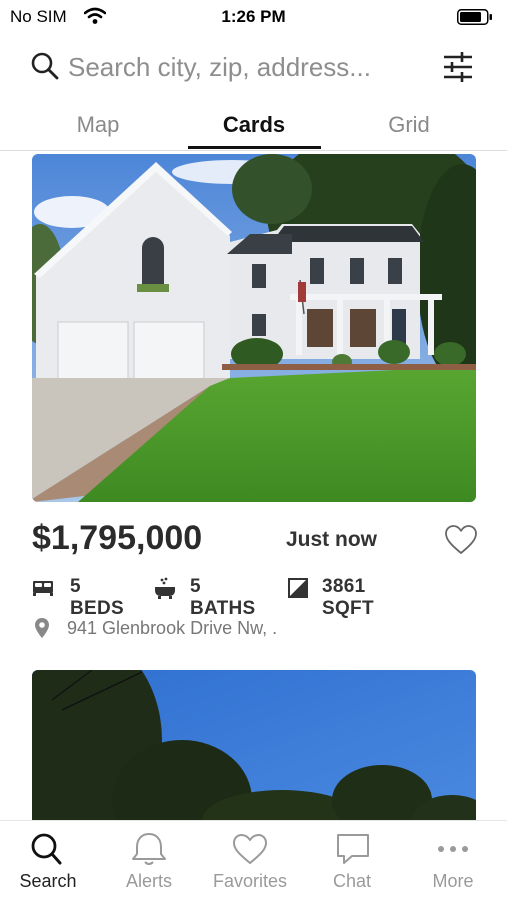 The width and height of the screenshot is (507, 901). I want to click on tab-grid: Grid, so click(409, 125).